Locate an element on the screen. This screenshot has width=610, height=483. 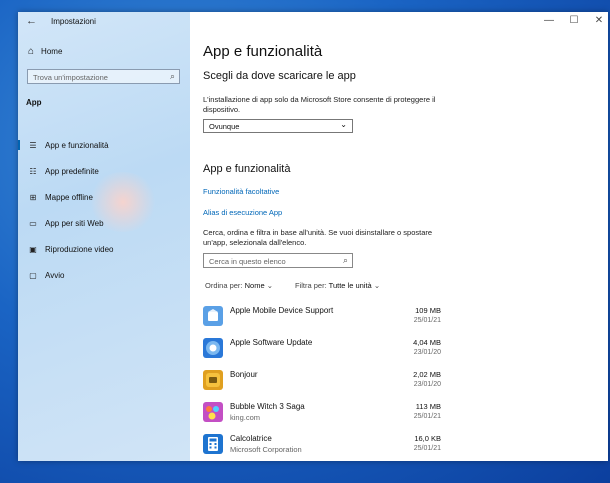
app-size: 2,02 MB is located at coordinates (427, 374).